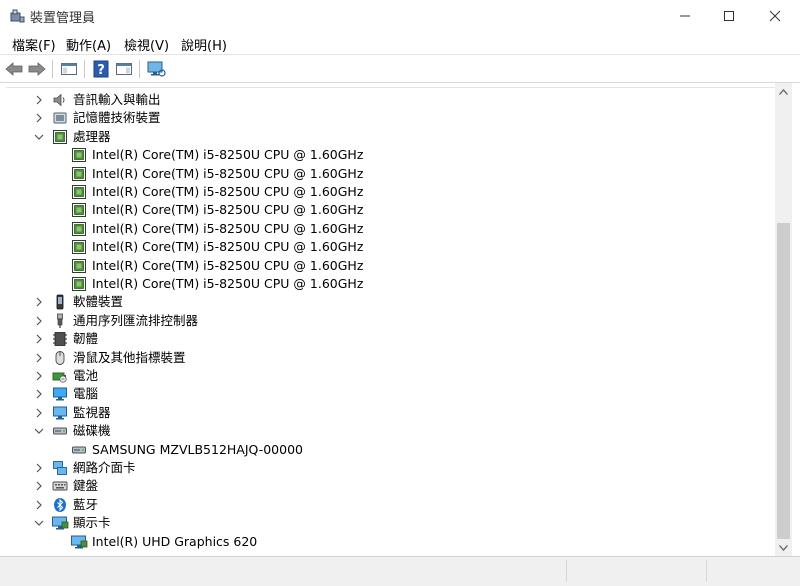 Image resolution: width=800 pixels, height=586 pixels. What do you see at coordinates (129, 357) in the screenshot?
I see `device-label: 滑鼠及其他指標裝置` at bounding box center [129, 357].